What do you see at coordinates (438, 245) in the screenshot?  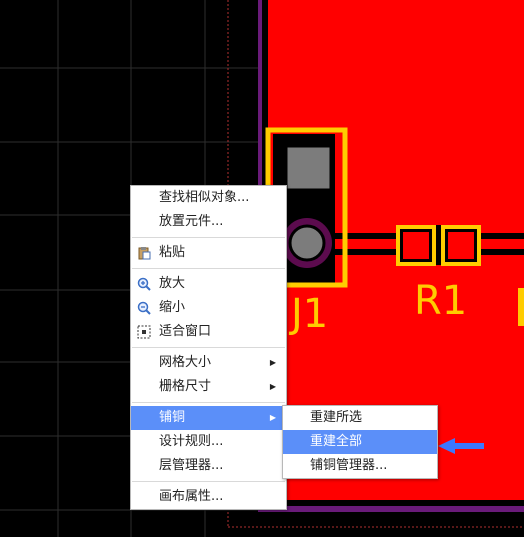 I see `r1-footprint` at bounding box center [438, 245].